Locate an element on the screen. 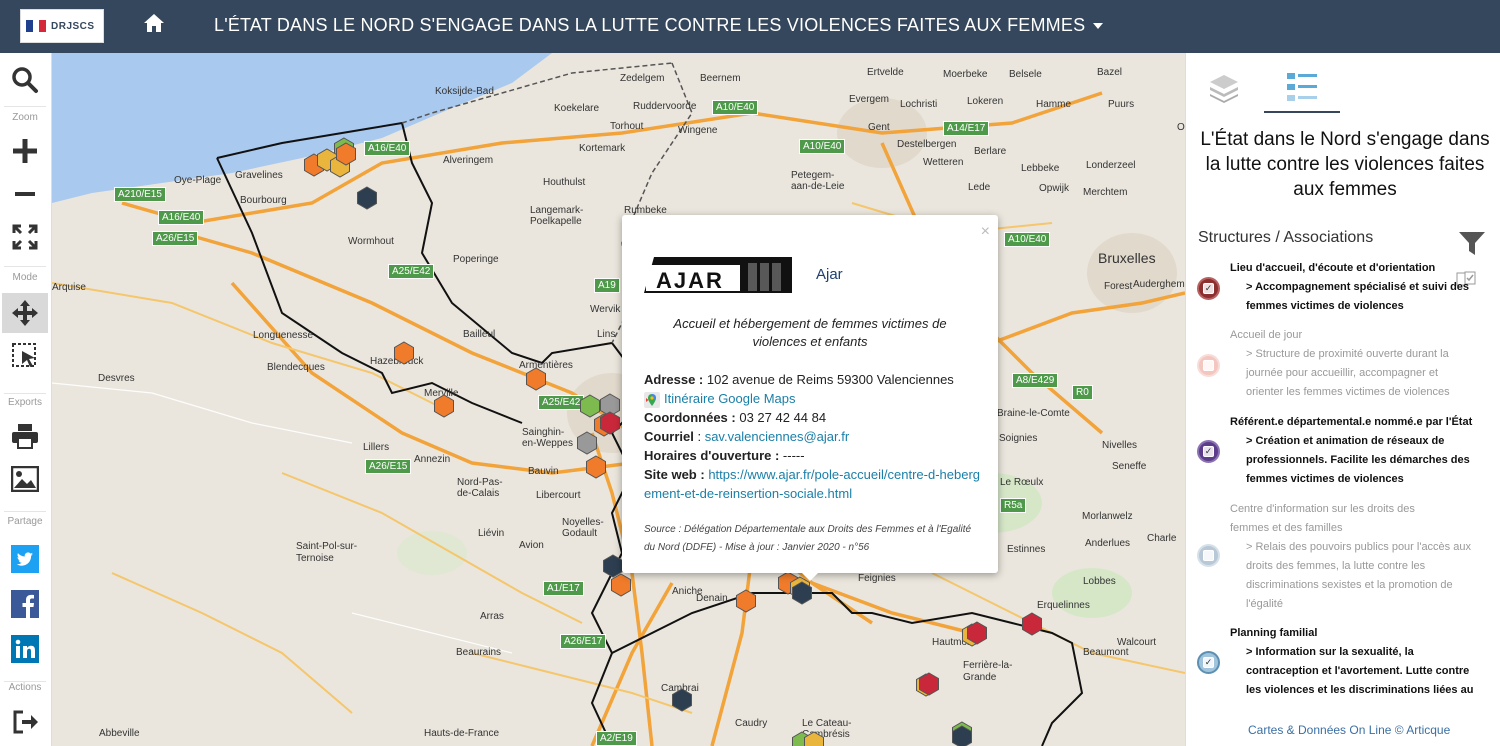 This screenshot has width=1500, height=746. website-label: Site web : is located at coordinates (674, 474).